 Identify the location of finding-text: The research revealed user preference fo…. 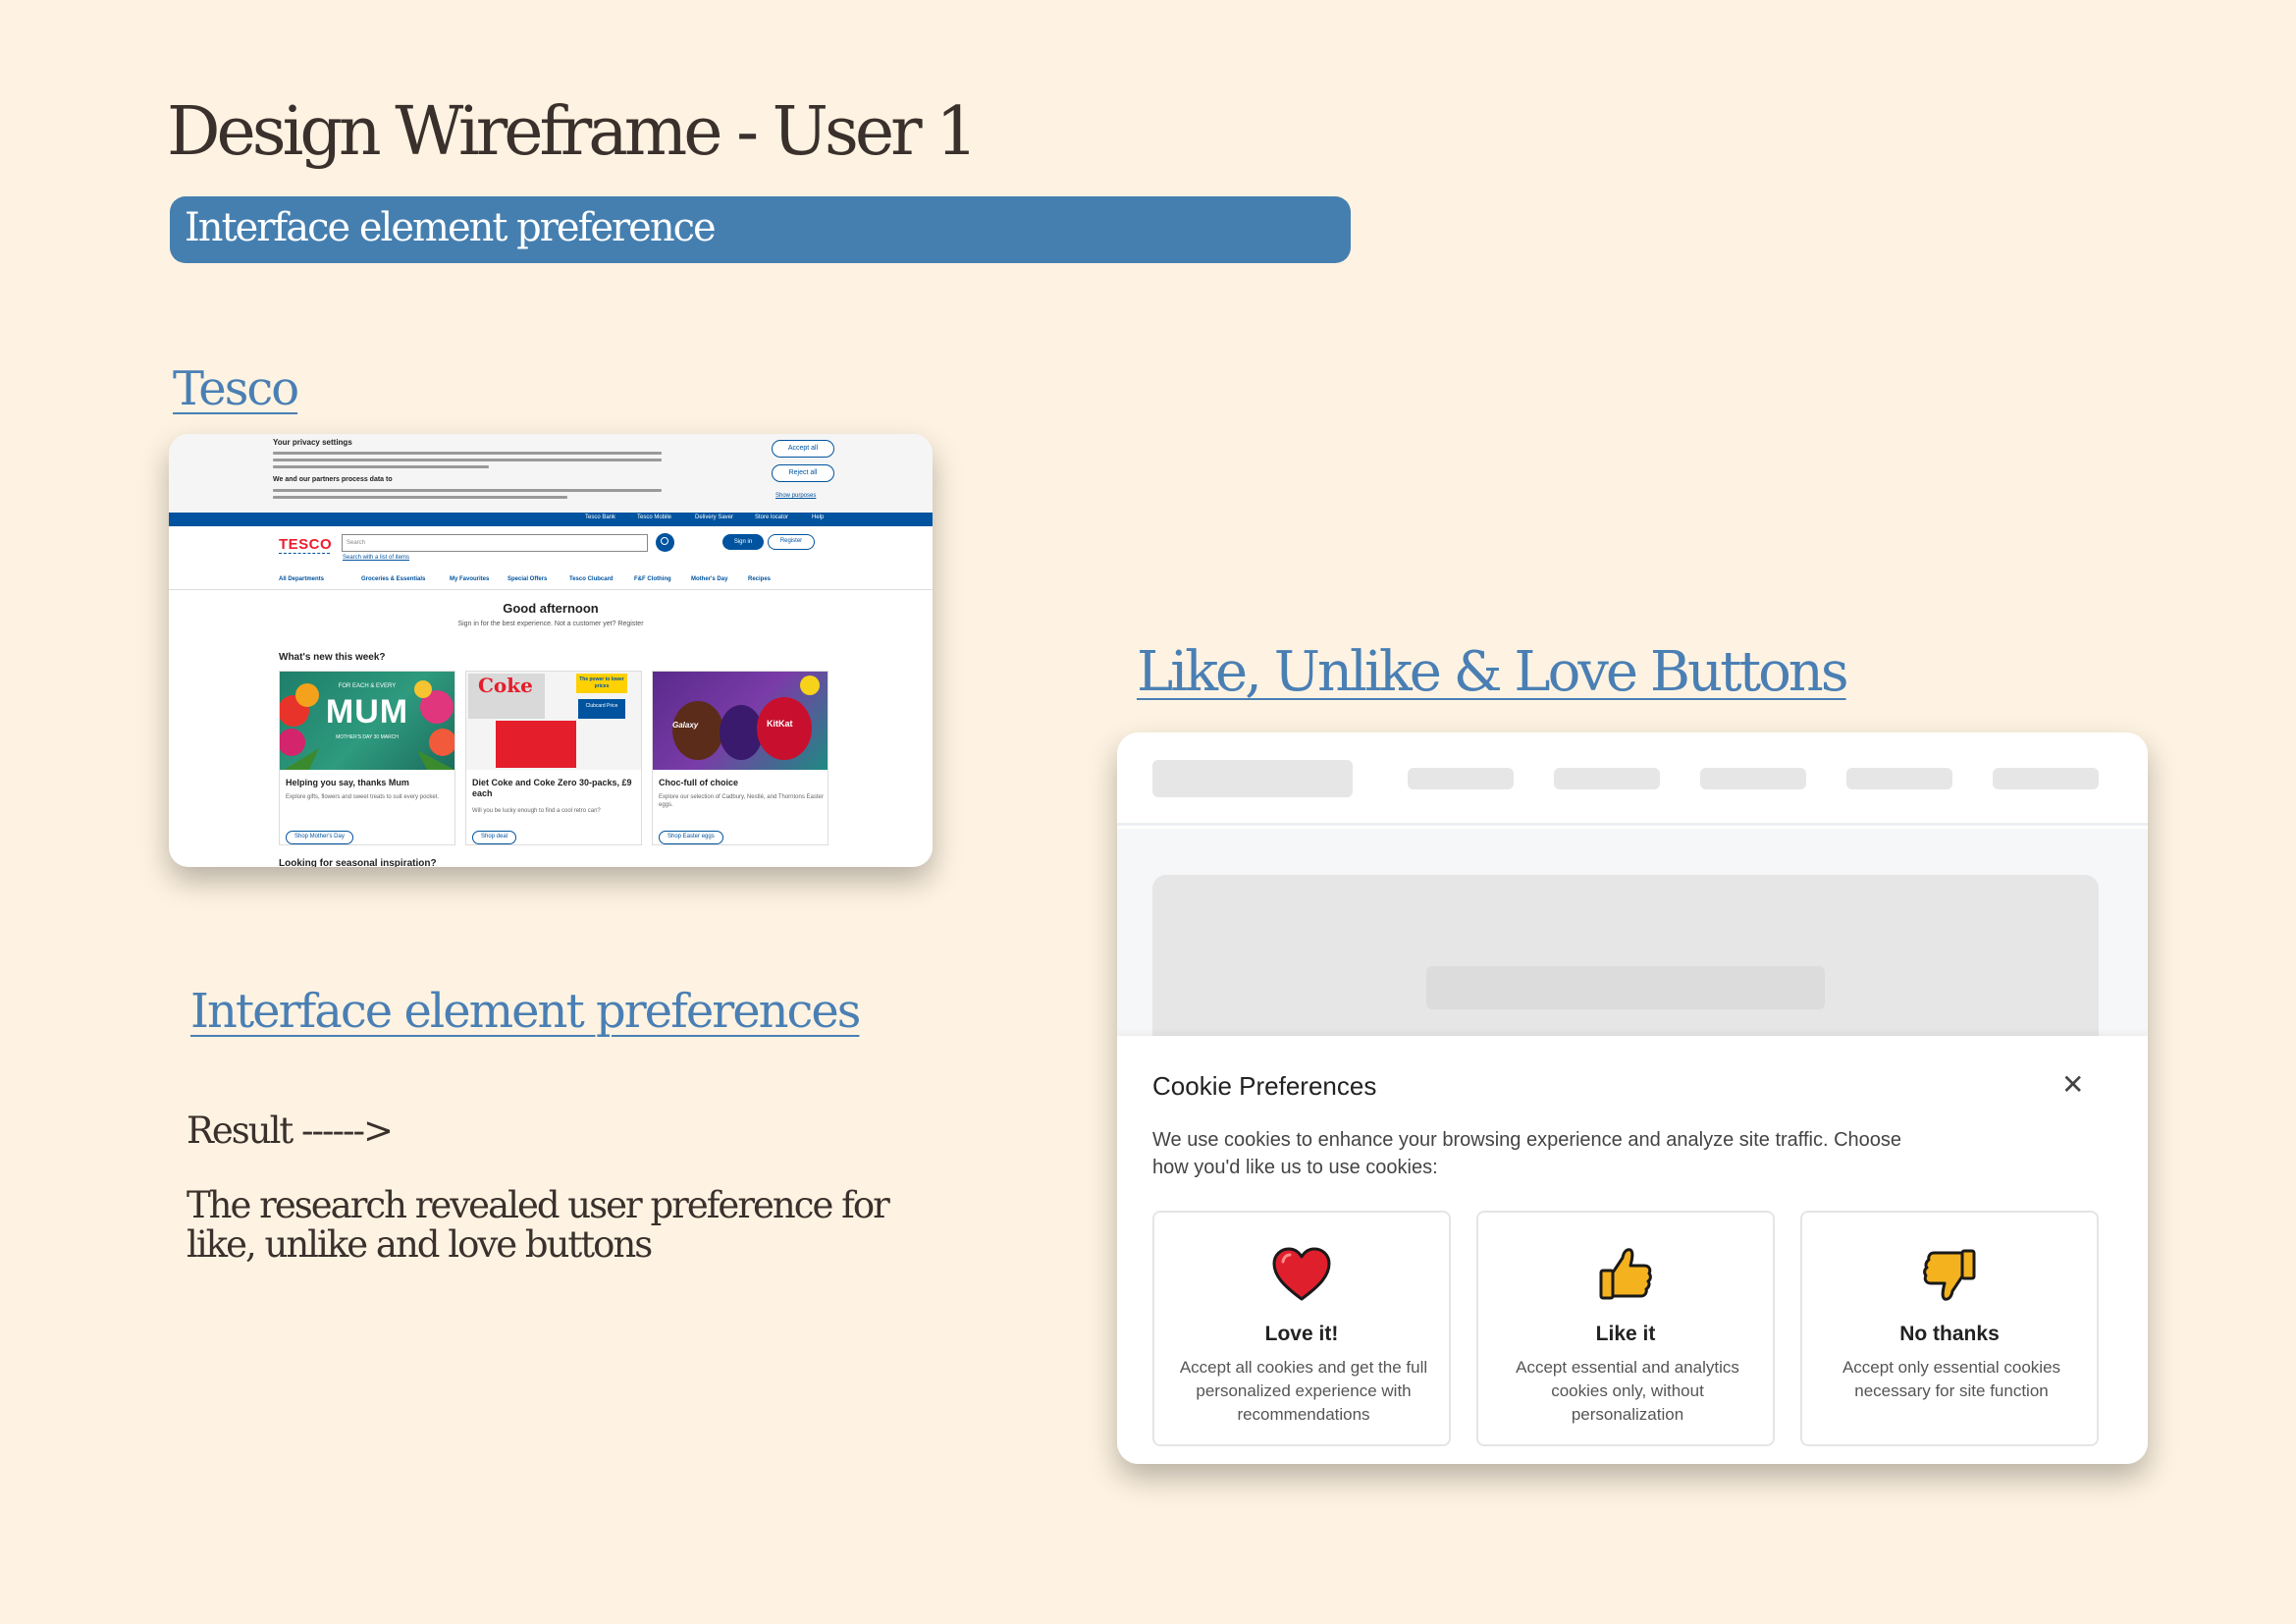
(538, 1225).